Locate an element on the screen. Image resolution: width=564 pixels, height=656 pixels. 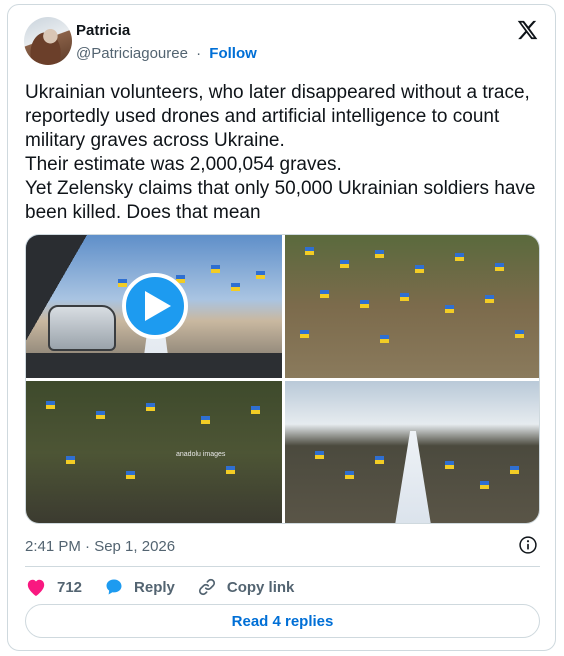
copy-link-label: Copy link is located at coordinates (260, 587).